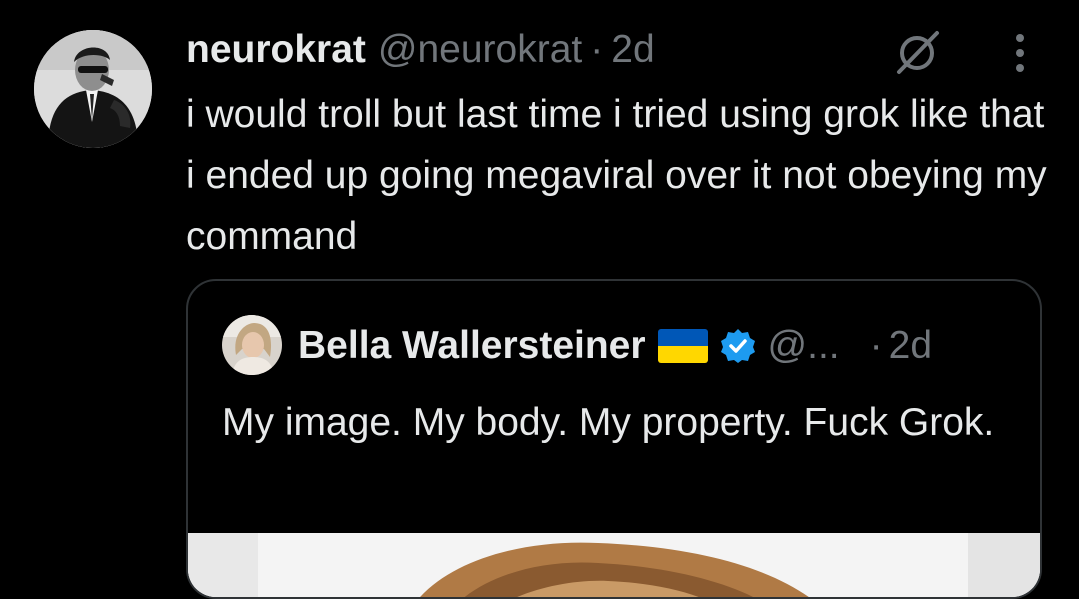  I want to click on quoted-media-image, so click(614, 565).